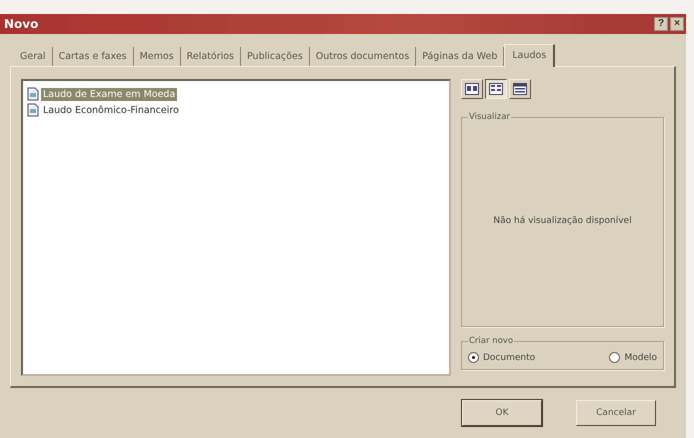 The image size is (694, 438). What do you see at coordinates (472, 89) in the screenshot?
I see `large-icons-icon` at bounding box center [472, 89].